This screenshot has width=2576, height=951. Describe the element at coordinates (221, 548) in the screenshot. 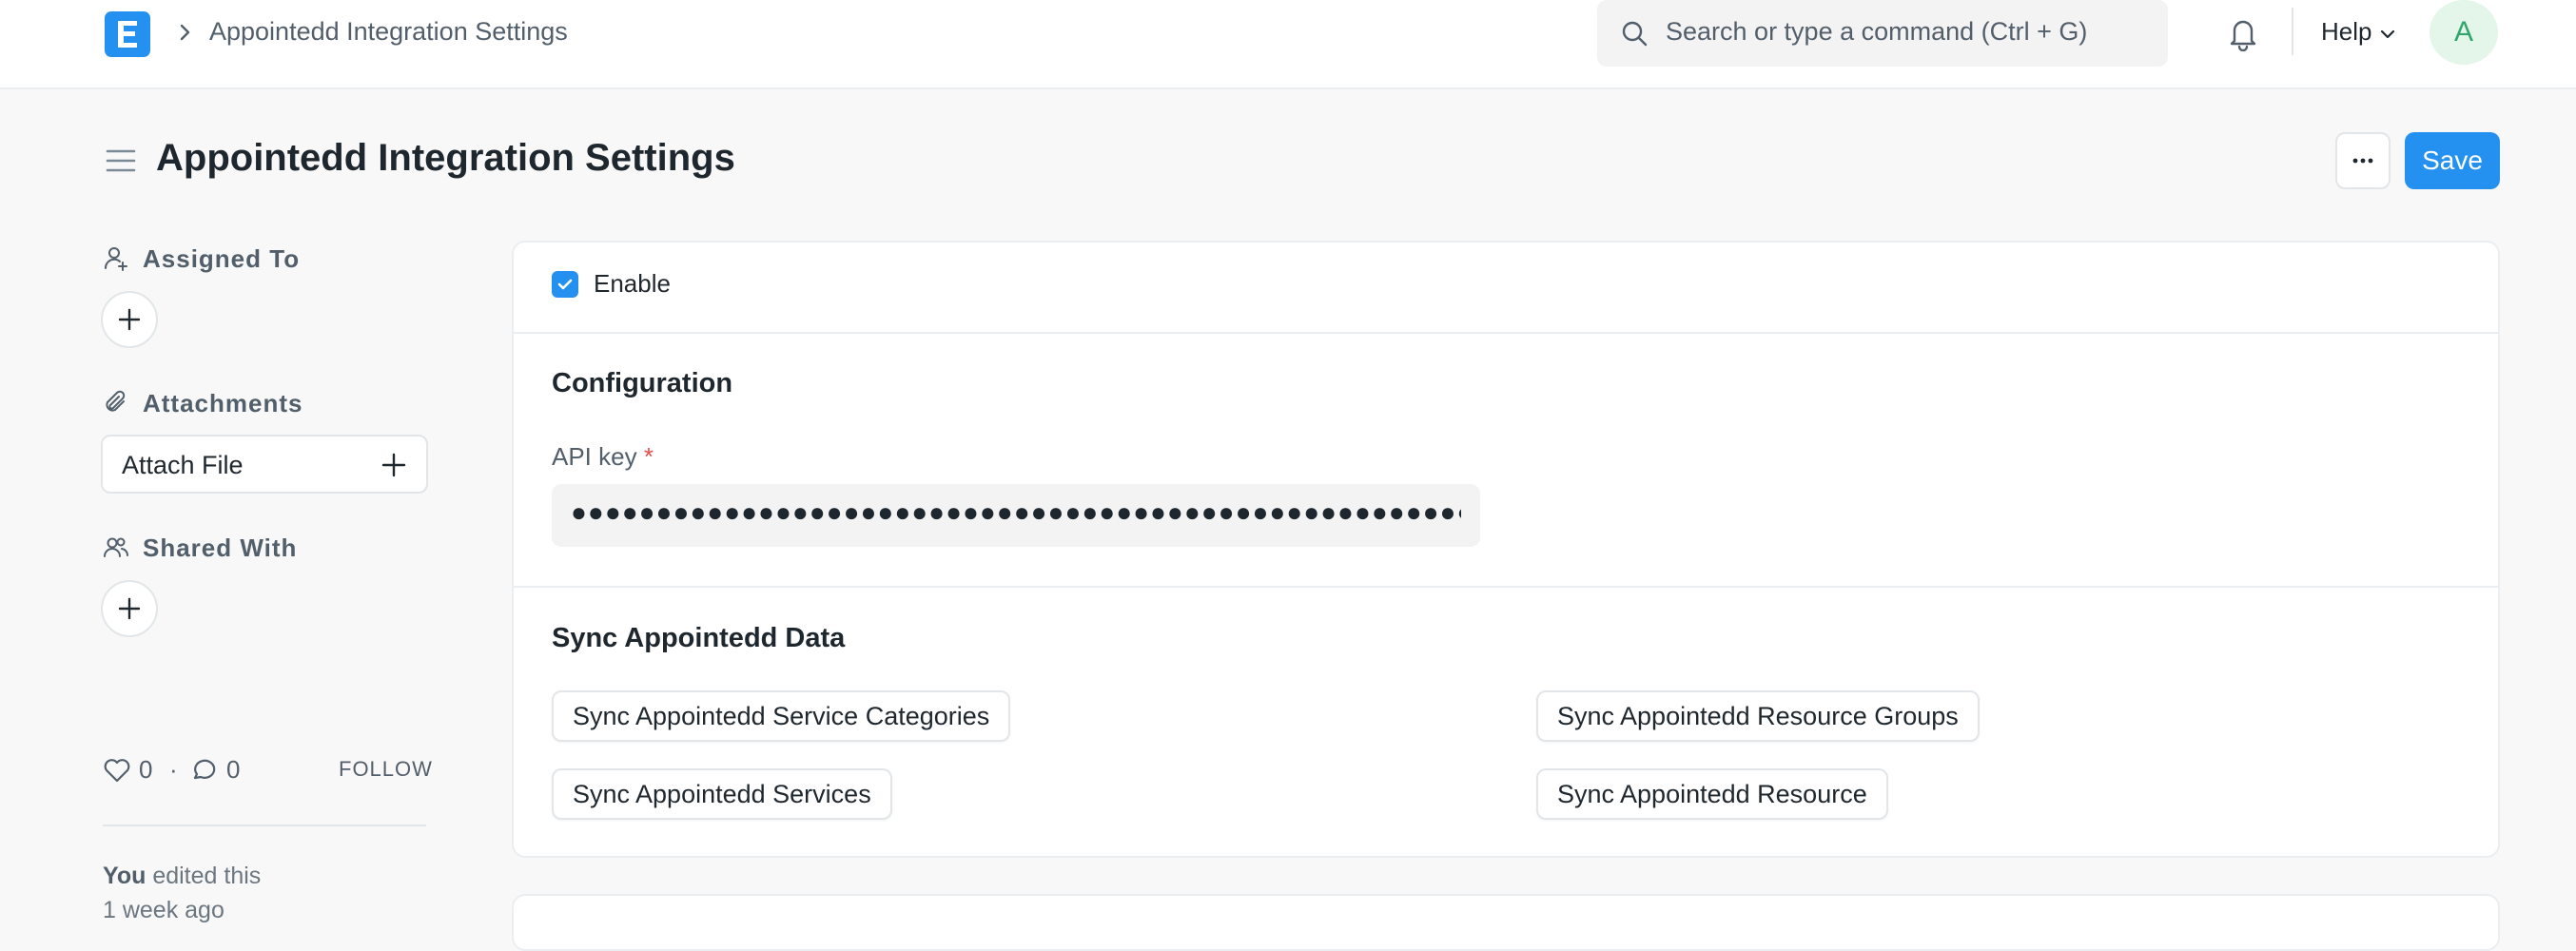

I see `shared-with-label: Shared With` at that location.